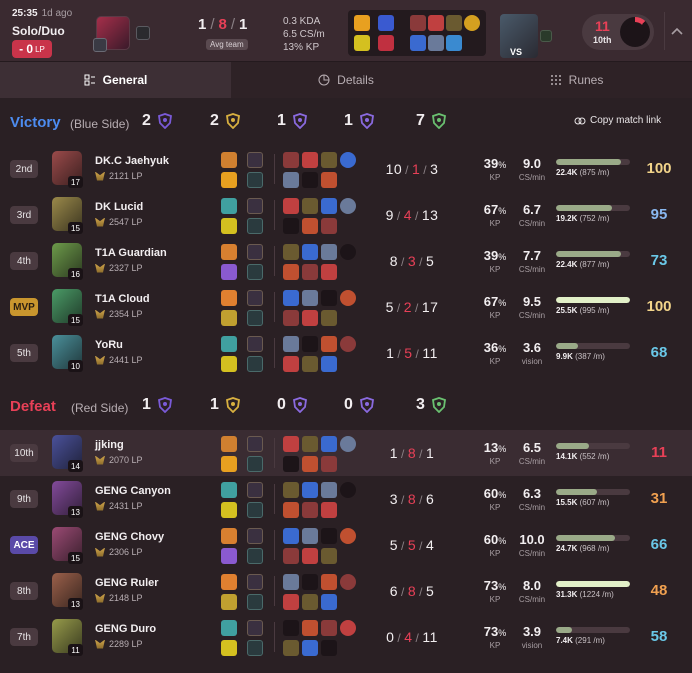 The image size is (692, 673). What do you see at coordinates (412, 169) in the screenshot?
I see `player-kda: 10/1/3` at bounding box center [412, 169].